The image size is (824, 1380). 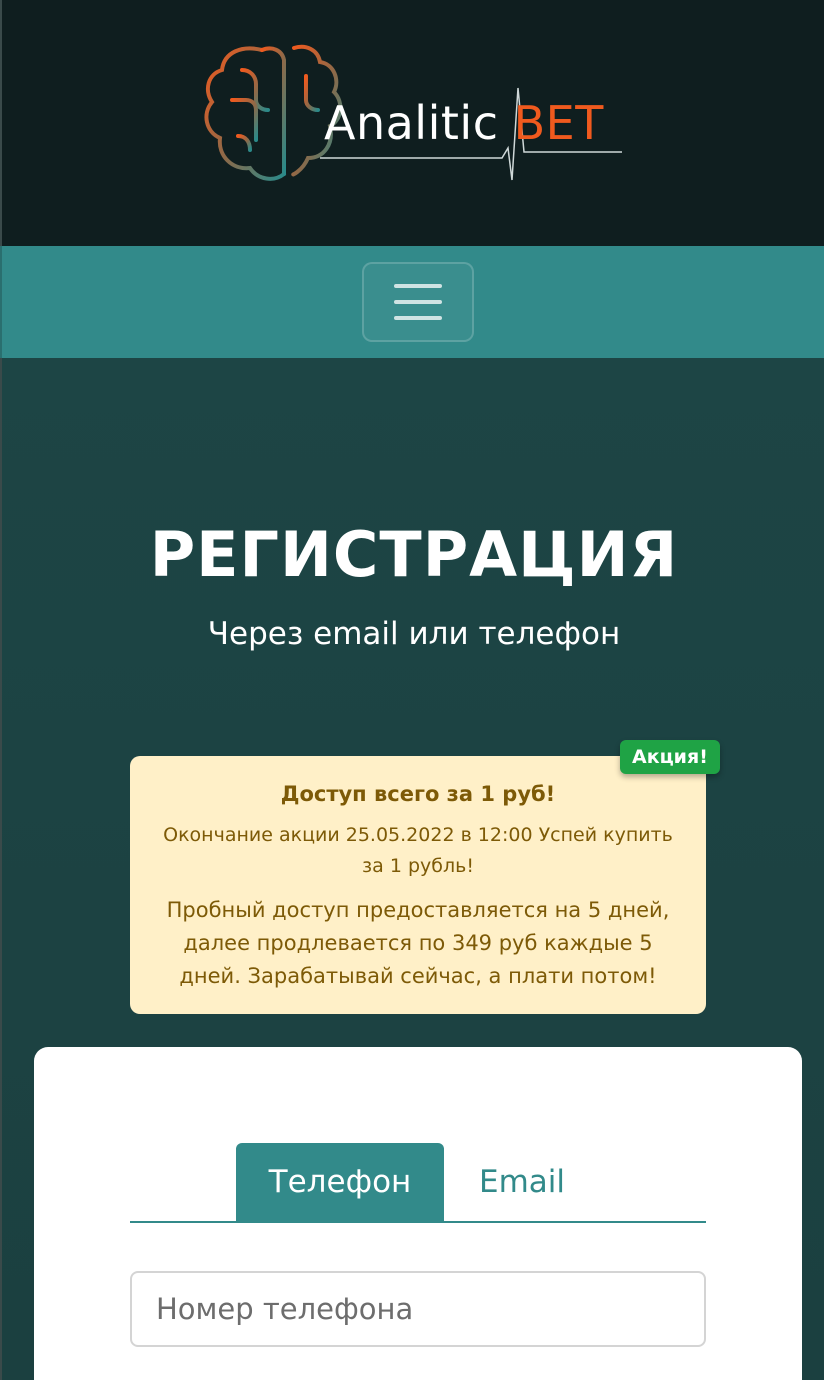 I want to click on page-title: РЕГИСТРАЦИЯ, so click(x=414, y=554).